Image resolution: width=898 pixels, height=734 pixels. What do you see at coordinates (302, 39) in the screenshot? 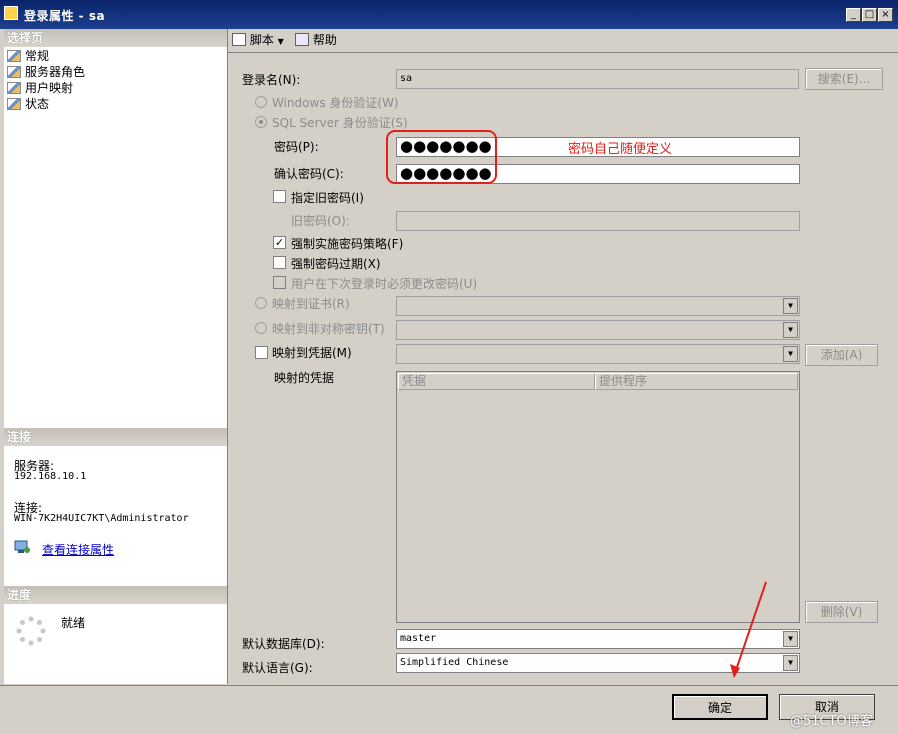
I see `help-icon` at bounding box center [302, 39].